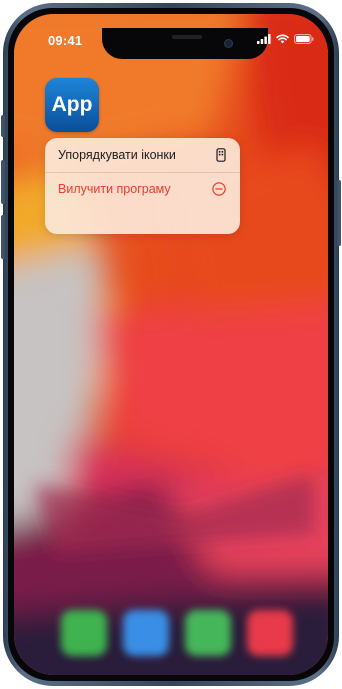  Describe the element at coordinates (84, 633) in the screenshot. I see `phone-app-icon` at that location.